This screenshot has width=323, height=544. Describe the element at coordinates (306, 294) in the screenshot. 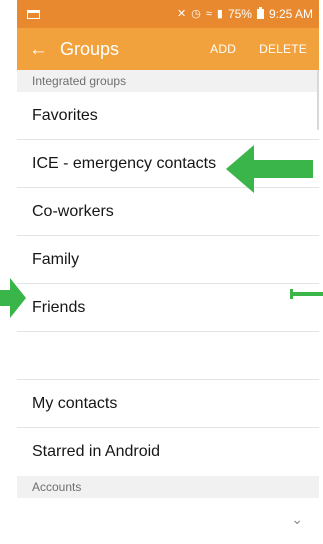

I see `right-edge-marker-icon` at that location.